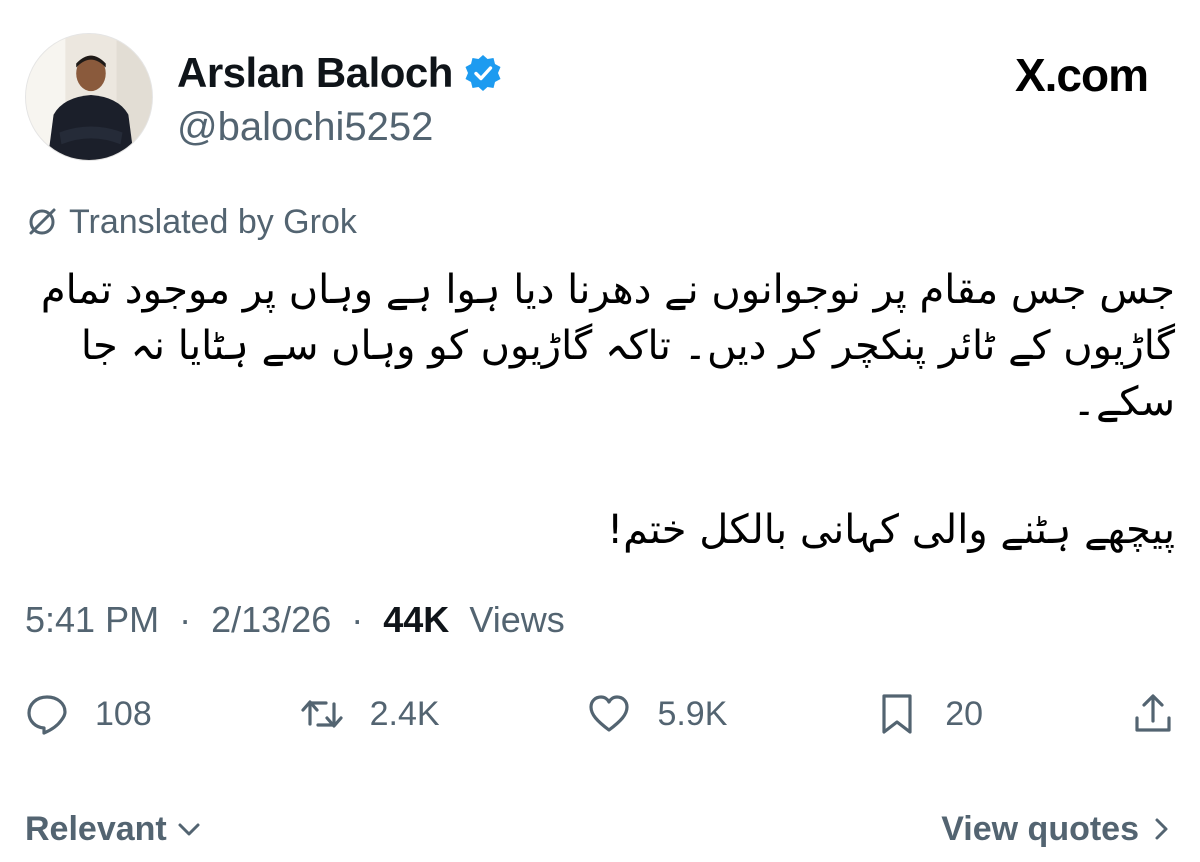 This screenshot has width=1200, height=862. What do you see at coordinates (123, 713) in the screenshot?
I see `reply-count: 108` at bounding box center [123, 713].